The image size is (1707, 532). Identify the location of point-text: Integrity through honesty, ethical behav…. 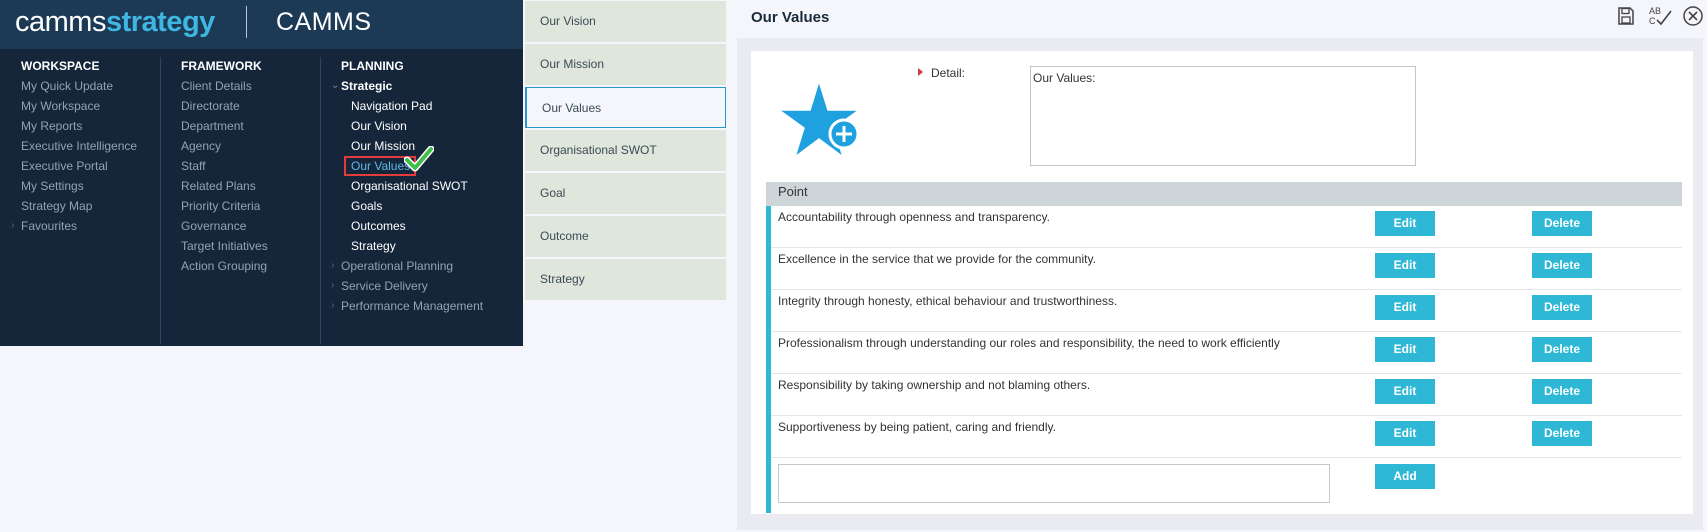
(948, 301).